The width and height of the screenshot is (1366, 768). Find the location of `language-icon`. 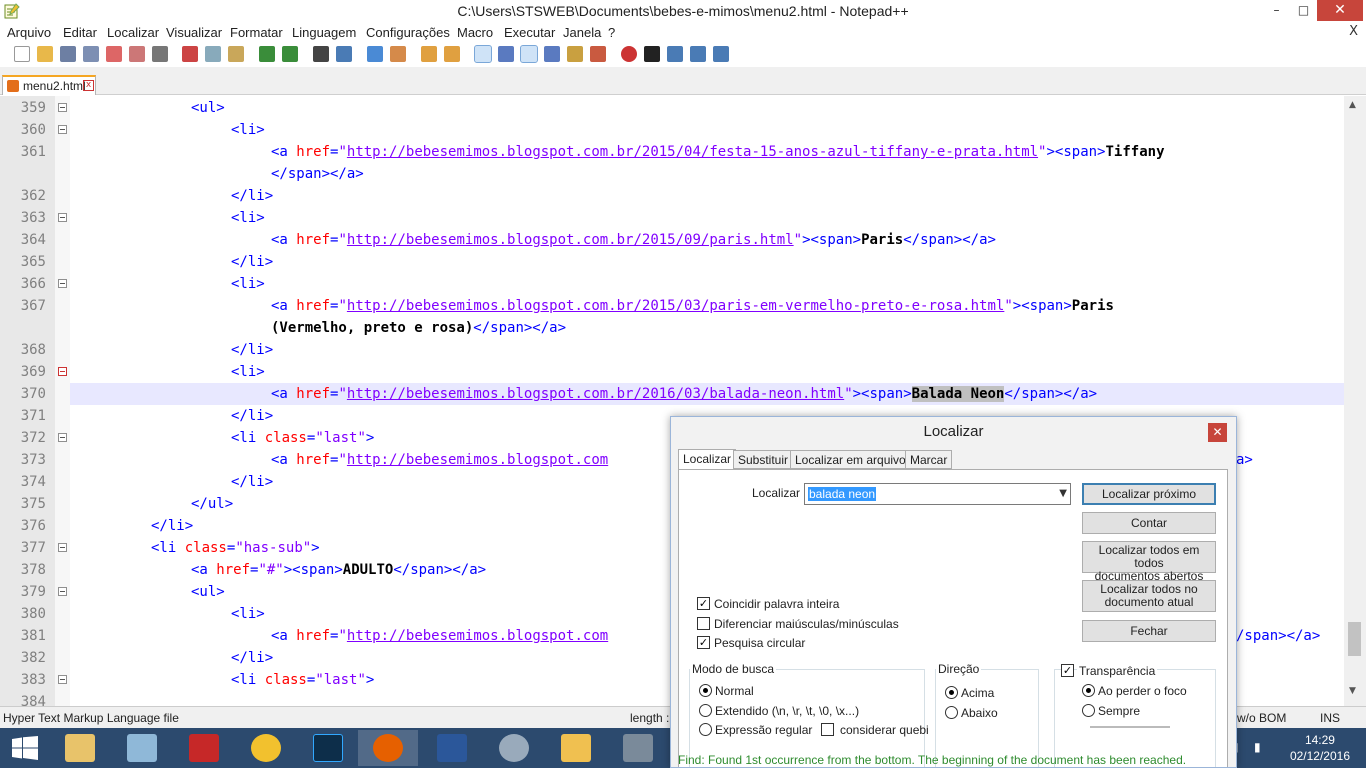

language-icon is located at coordinates (552, 54).